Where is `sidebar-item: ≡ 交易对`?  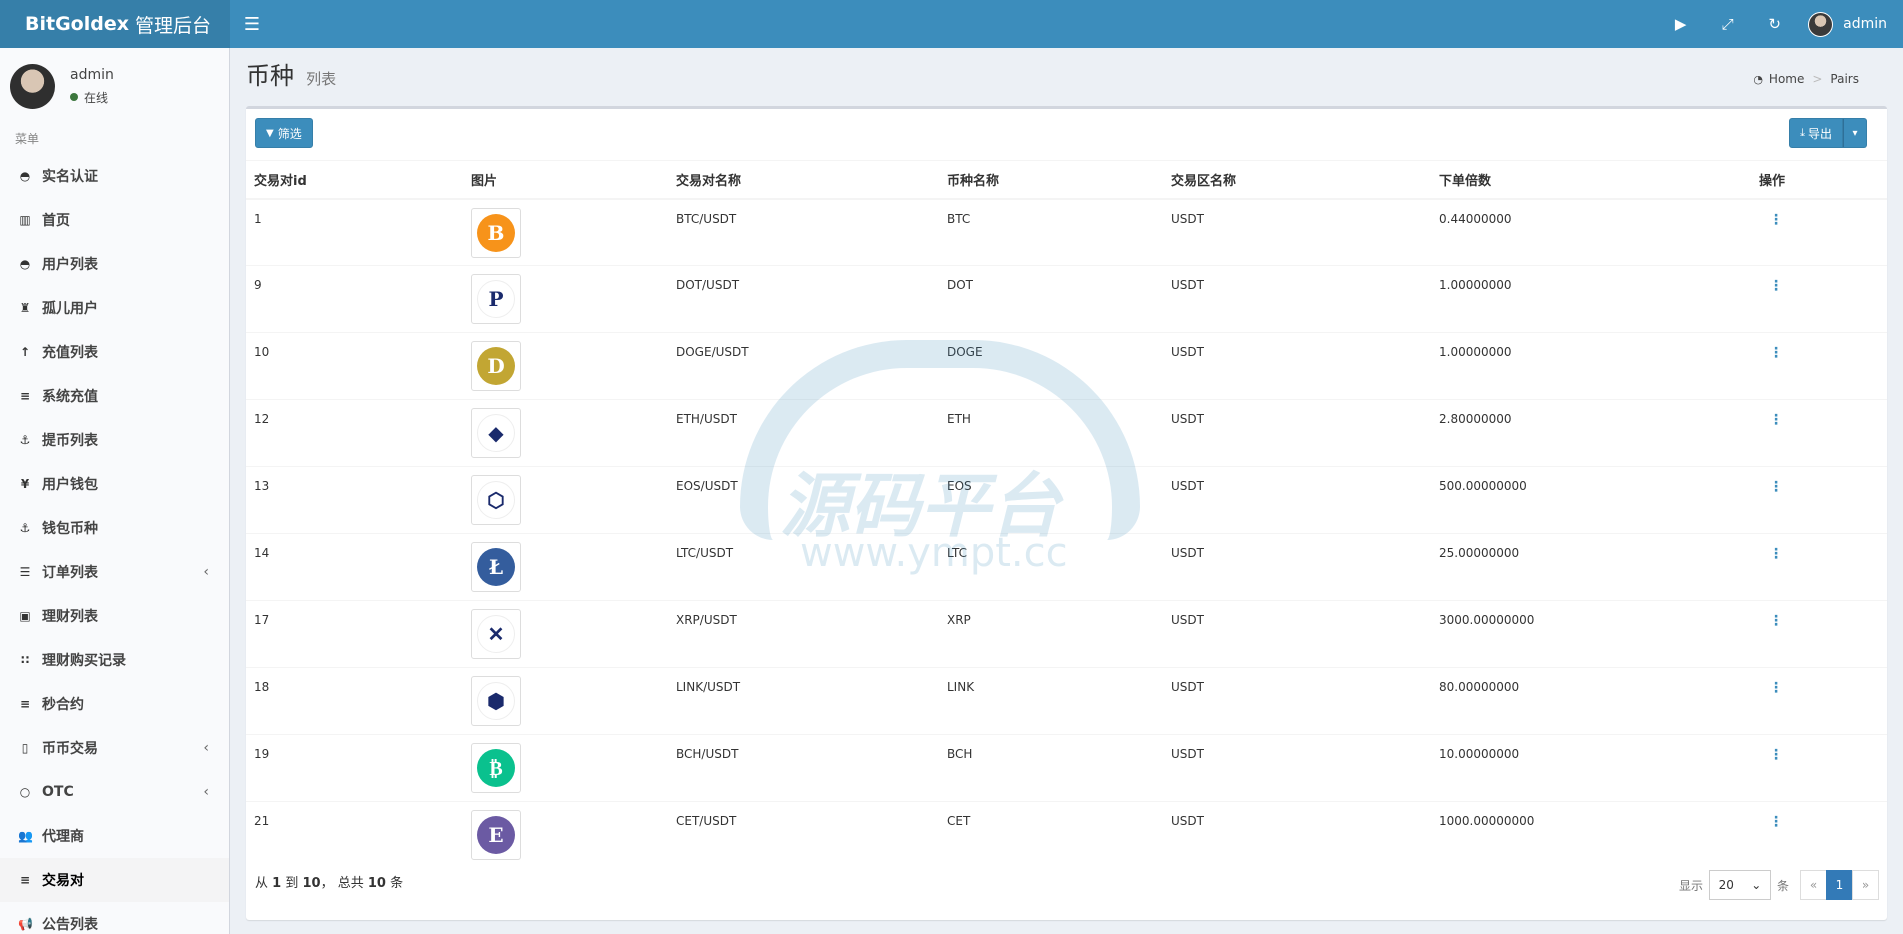 sidebar-item: ≡ 交易对 is located at coordinates (114, 880).